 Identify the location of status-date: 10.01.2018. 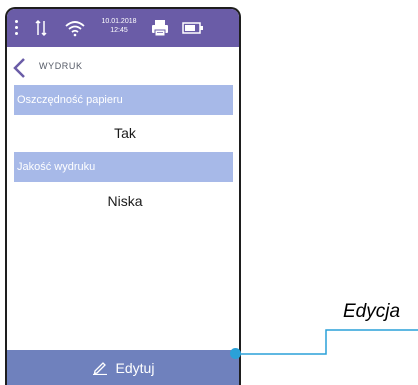
(119, 21).